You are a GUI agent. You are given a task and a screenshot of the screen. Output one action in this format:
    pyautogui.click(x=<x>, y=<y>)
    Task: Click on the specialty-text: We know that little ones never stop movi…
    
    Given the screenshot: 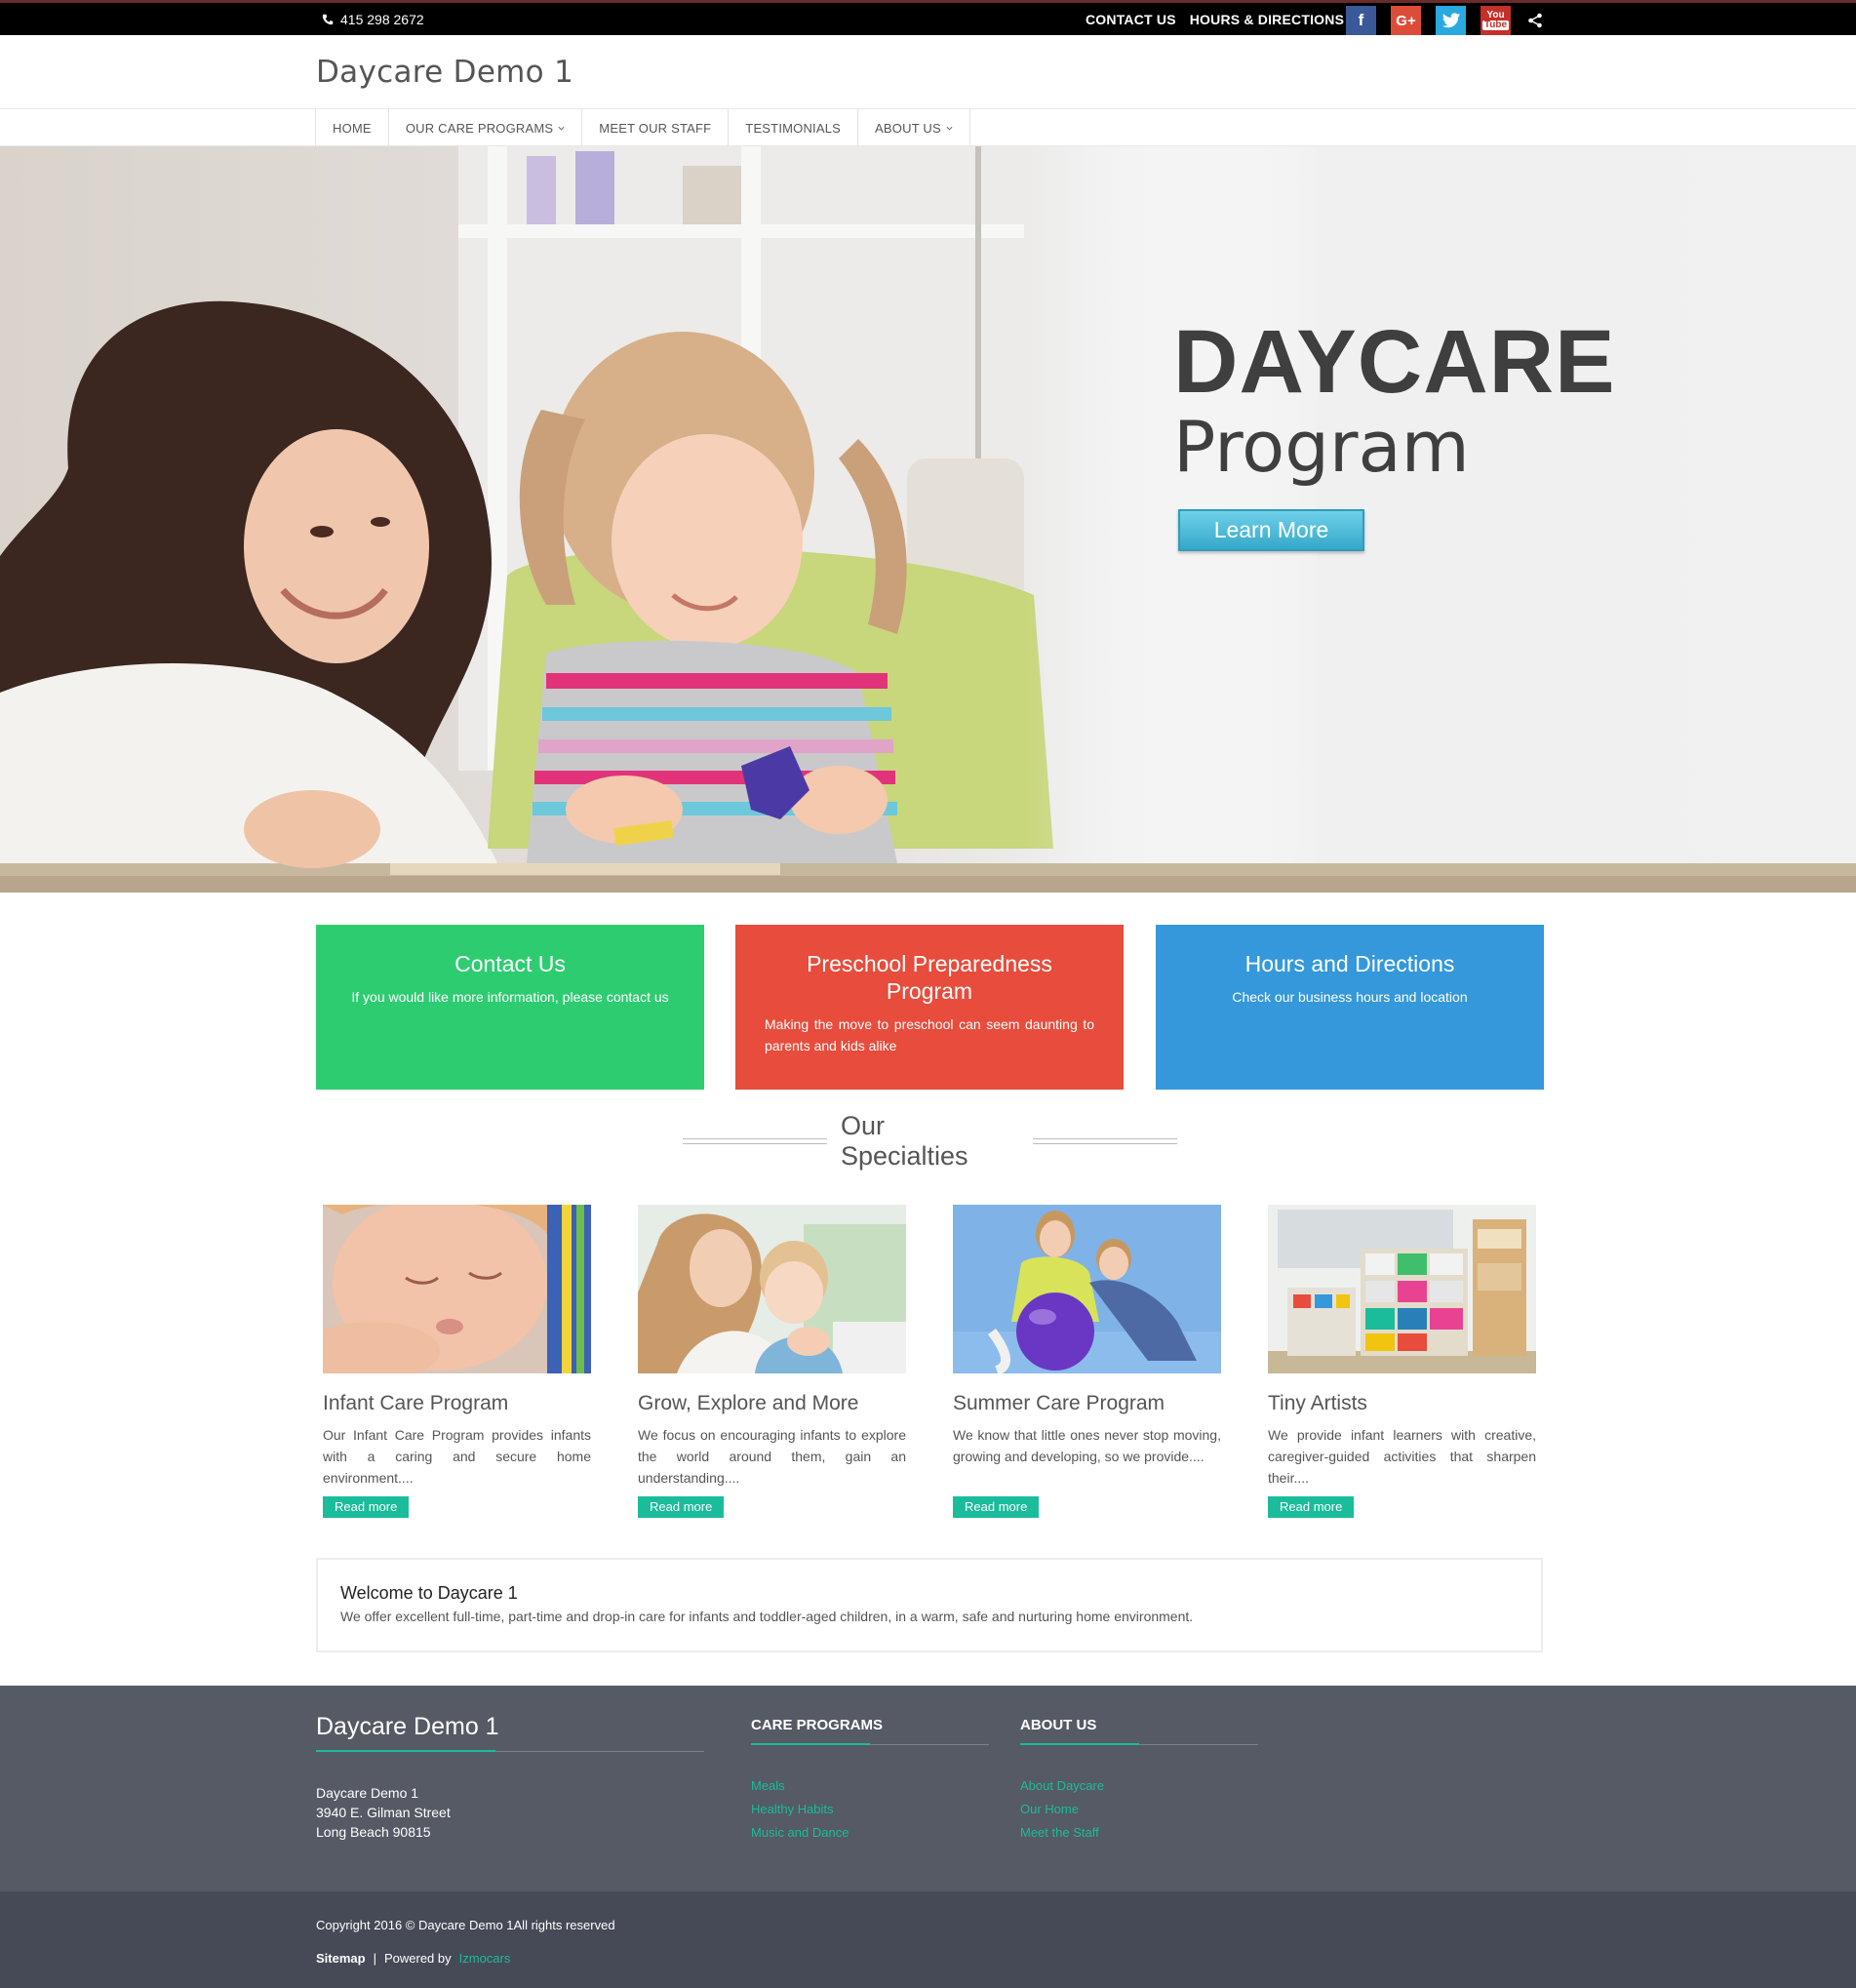 What is the action you would take?
    pyautogui.click(x=1087, y=1446)
    